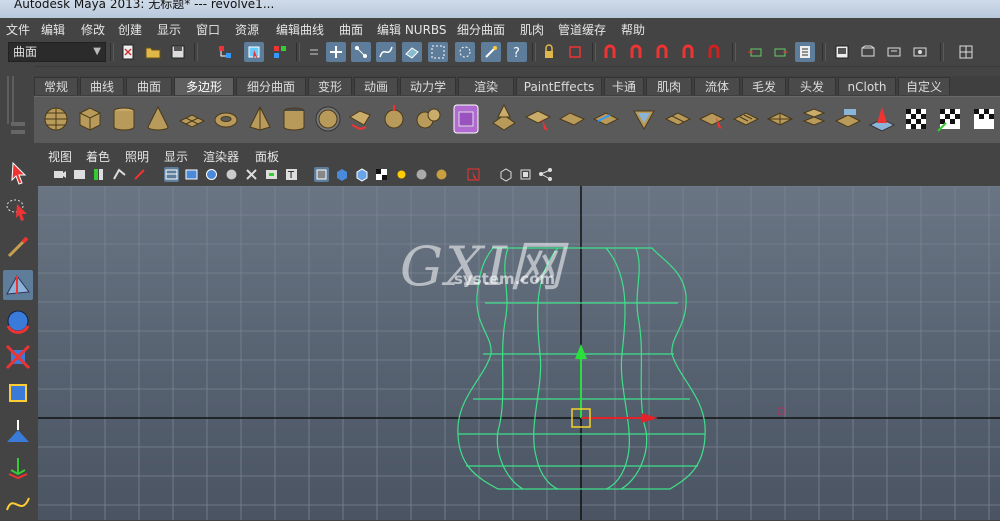  I want to click on menu-display: 显示, so click(169, 29).